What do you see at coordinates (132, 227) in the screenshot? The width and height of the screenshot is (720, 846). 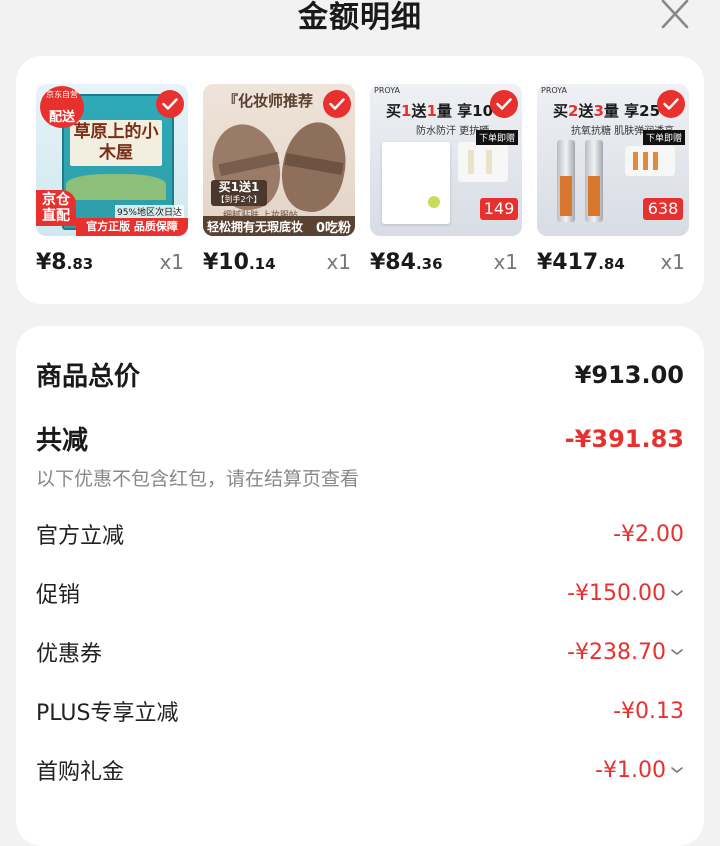 I see `promo-bar: 官方正版 品质保障` at bounding box center [132, 227].